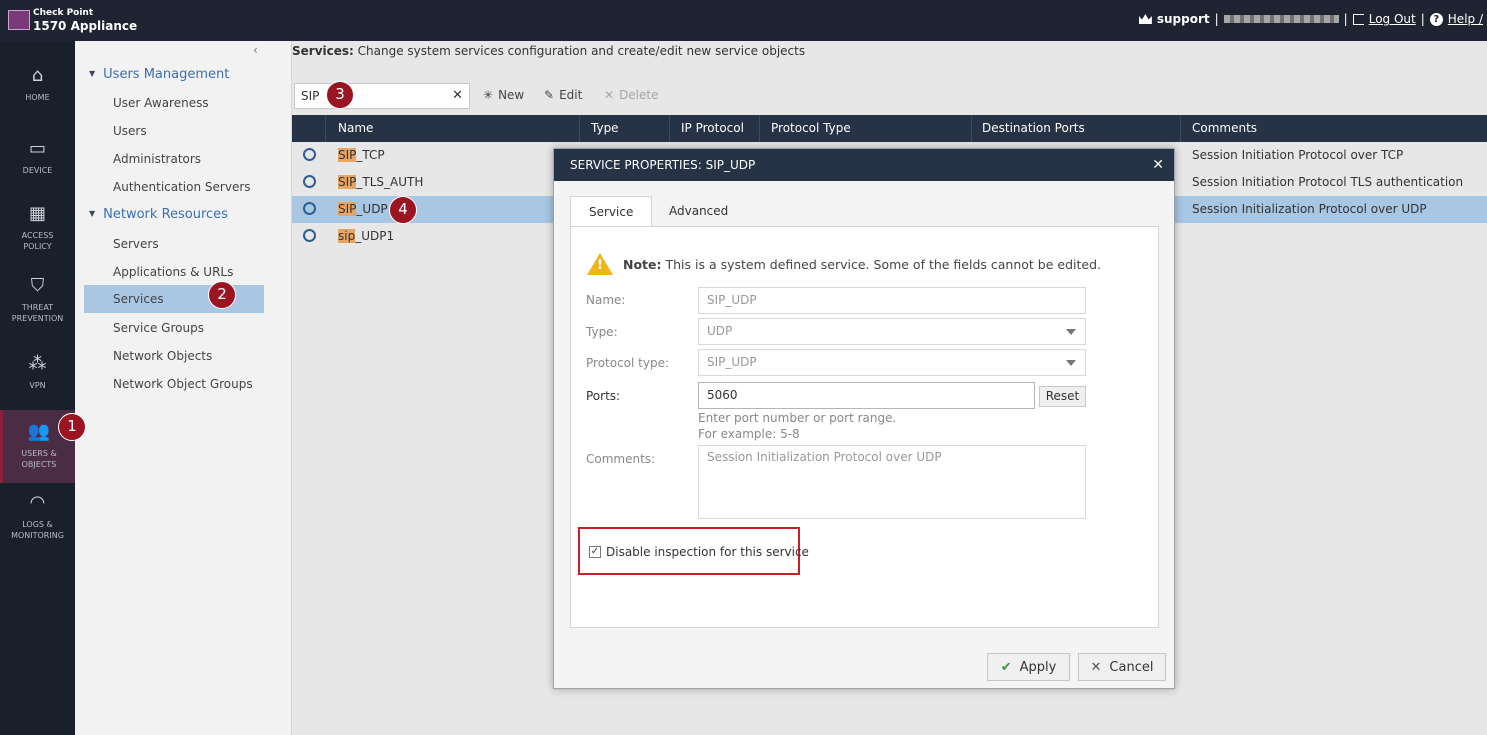 The image size is (1487, 735). I want to click on help-link: Help /, so click(1465, 19).